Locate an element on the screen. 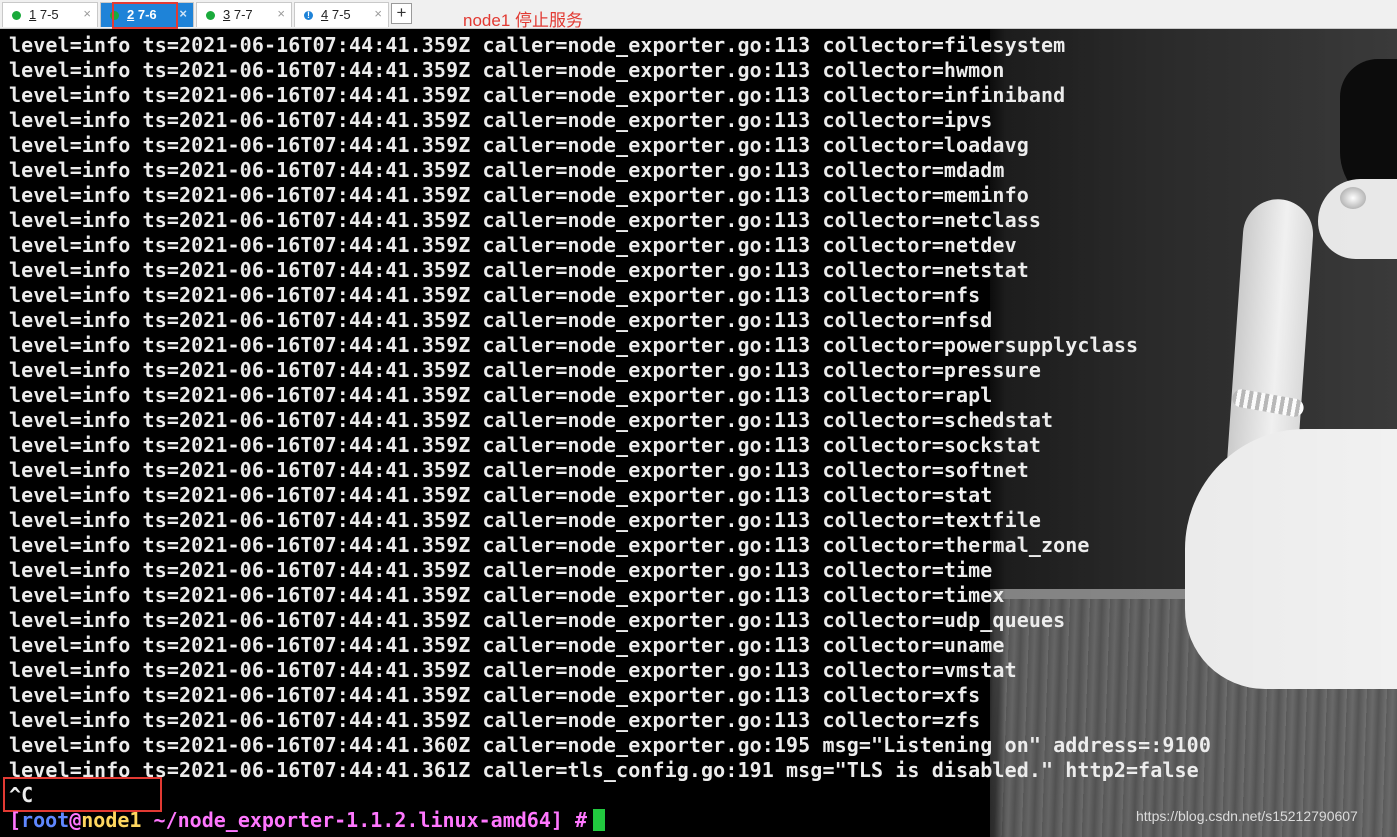 Image resolution: width=1397 pixels, height=837 pixels. tab-label: 1 7-5 is located at coordinates (44, 14).